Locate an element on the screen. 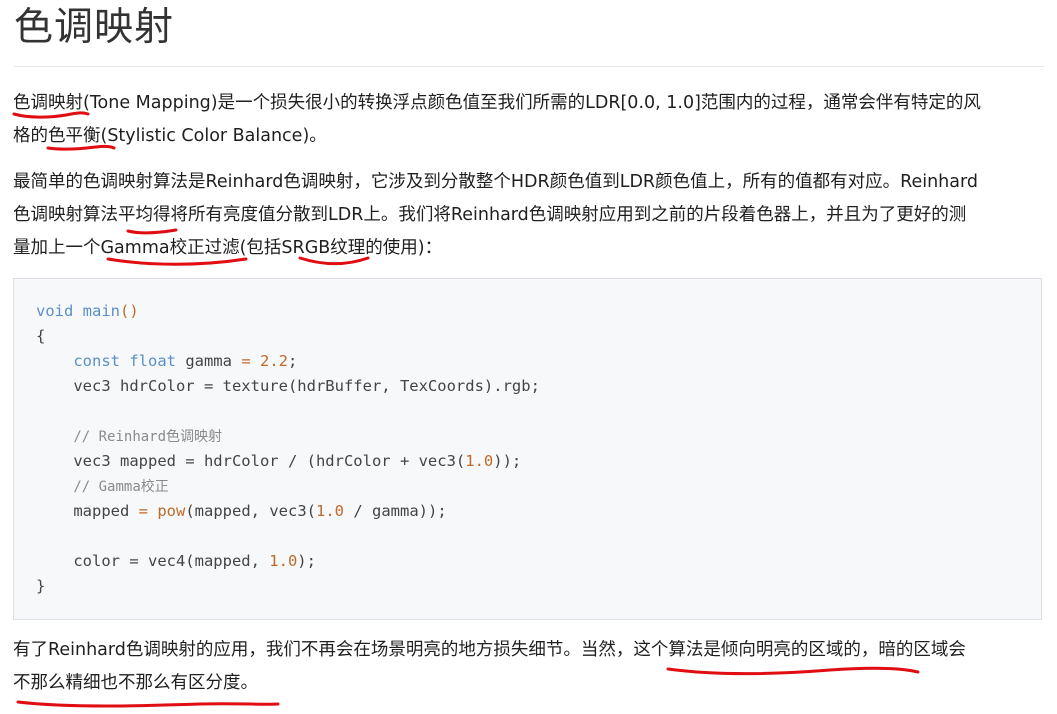  code-function: pow is located at coordinates (171, 511).